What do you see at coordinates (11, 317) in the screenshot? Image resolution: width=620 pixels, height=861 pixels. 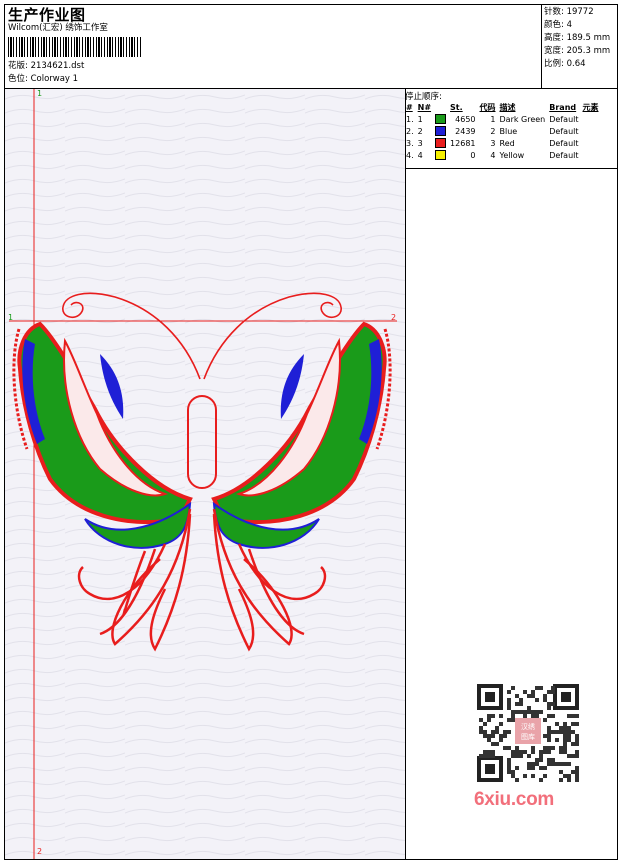 I see `marker-left: 1` at bounding box center [11, 317].